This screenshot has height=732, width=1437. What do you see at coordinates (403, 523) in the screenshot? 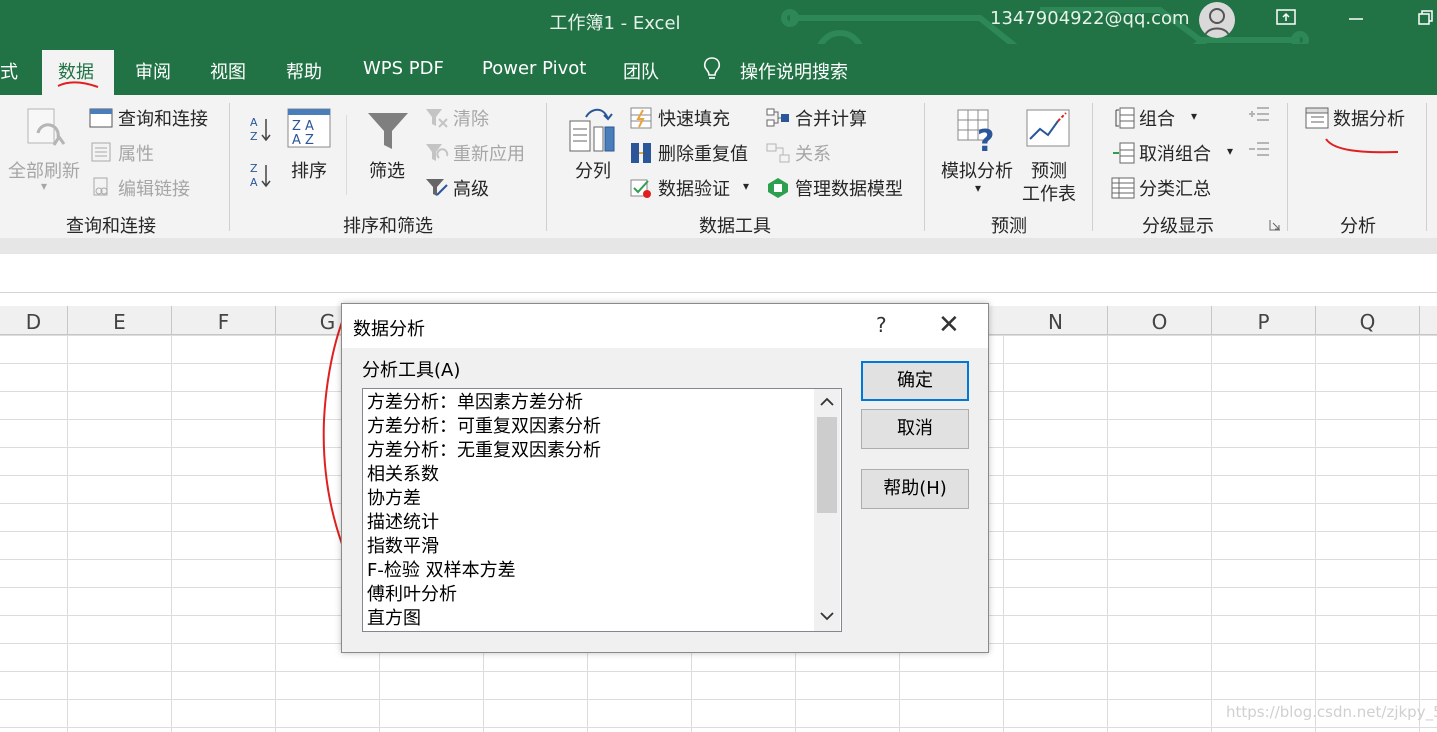
I see `list-item: 描述统计` at bounding box center [403, 523].